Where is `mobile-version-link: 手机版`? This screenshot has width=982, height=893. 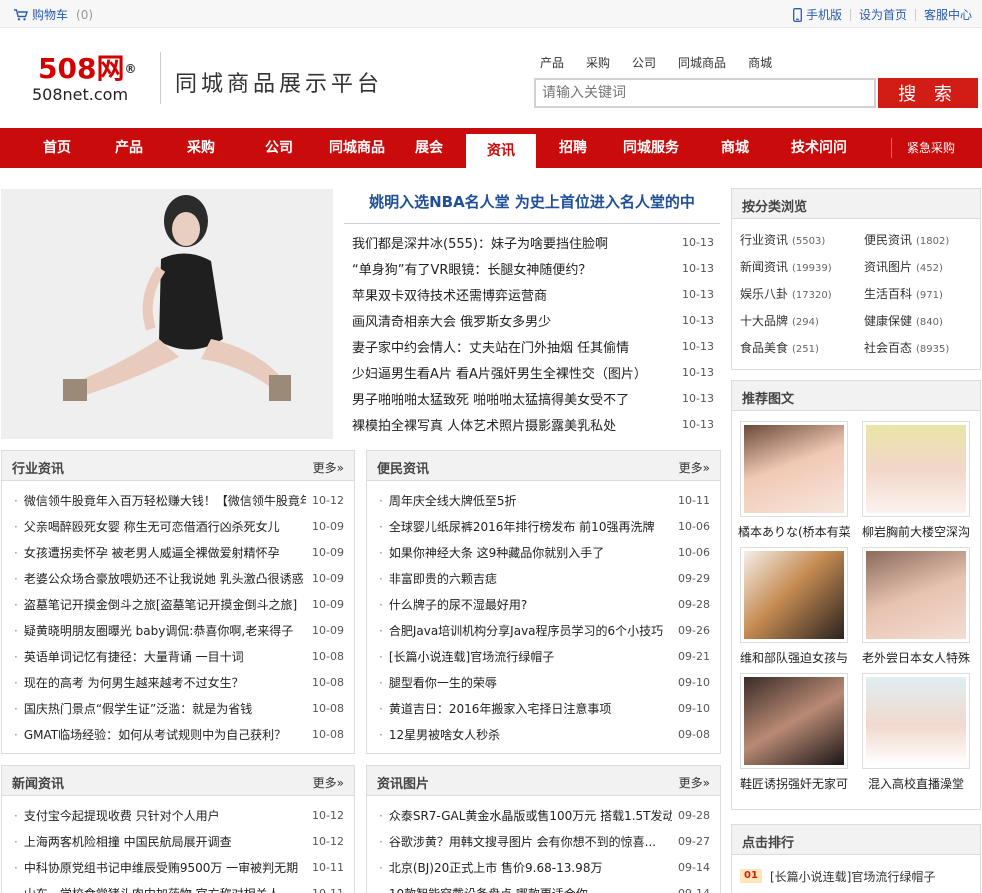
mobile-version-link: 手机版 is located at coordinates (824, 14).